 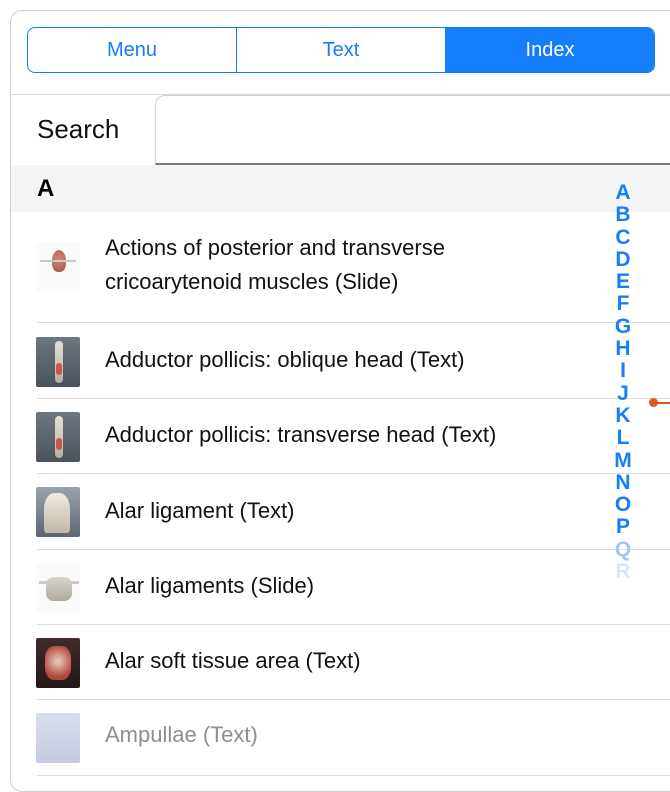 I want to click on segmented-control: Menu Text Index, so click(x=341, y=50).